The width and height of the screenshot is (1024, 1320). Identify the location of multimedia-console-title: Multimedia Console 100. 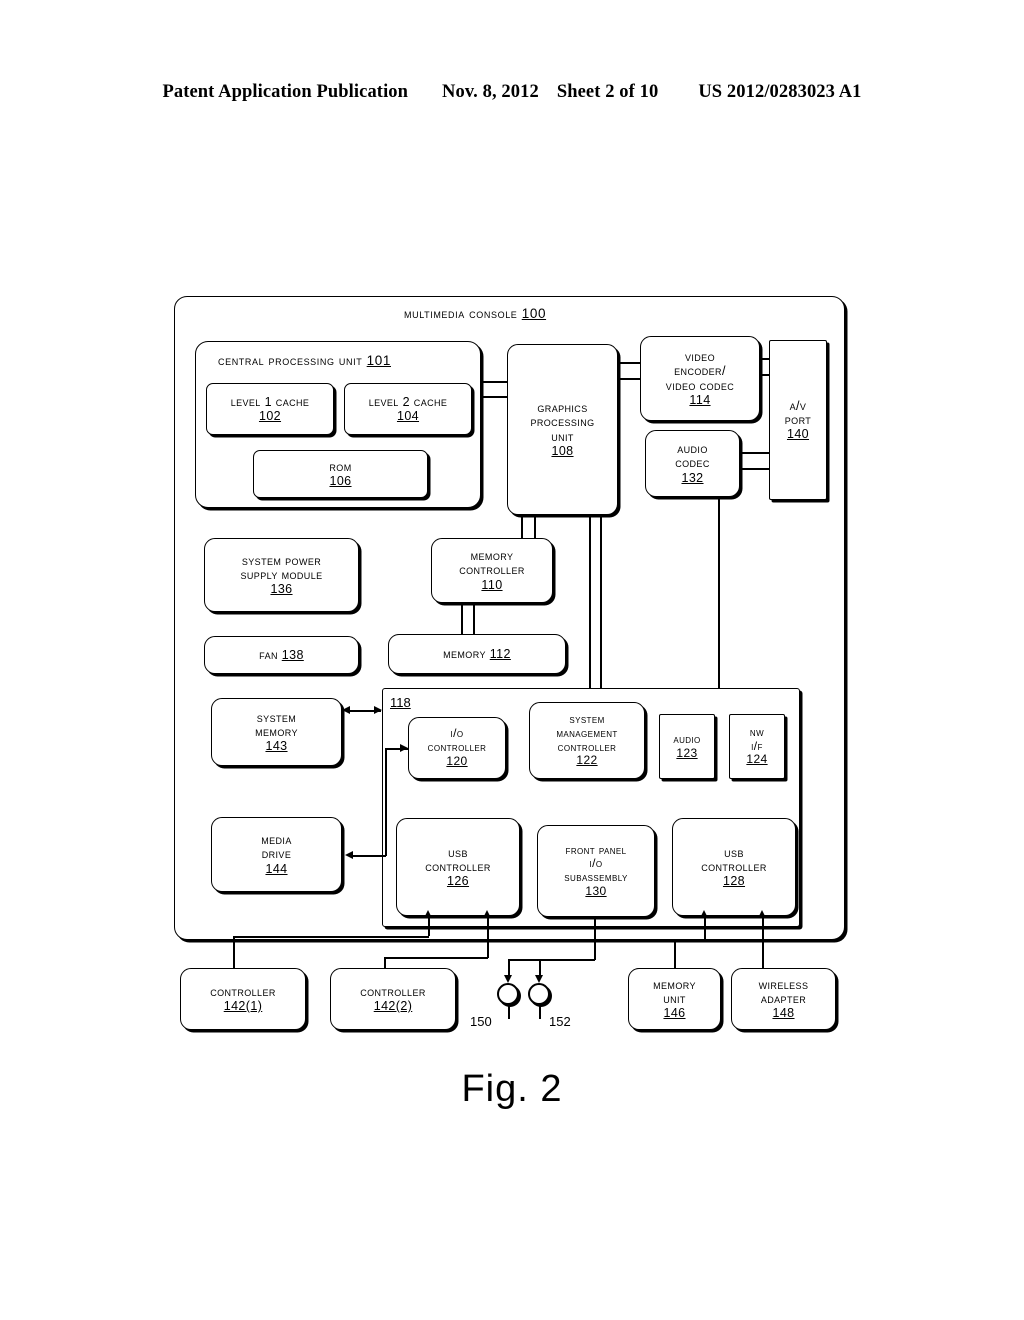
(475, 313).